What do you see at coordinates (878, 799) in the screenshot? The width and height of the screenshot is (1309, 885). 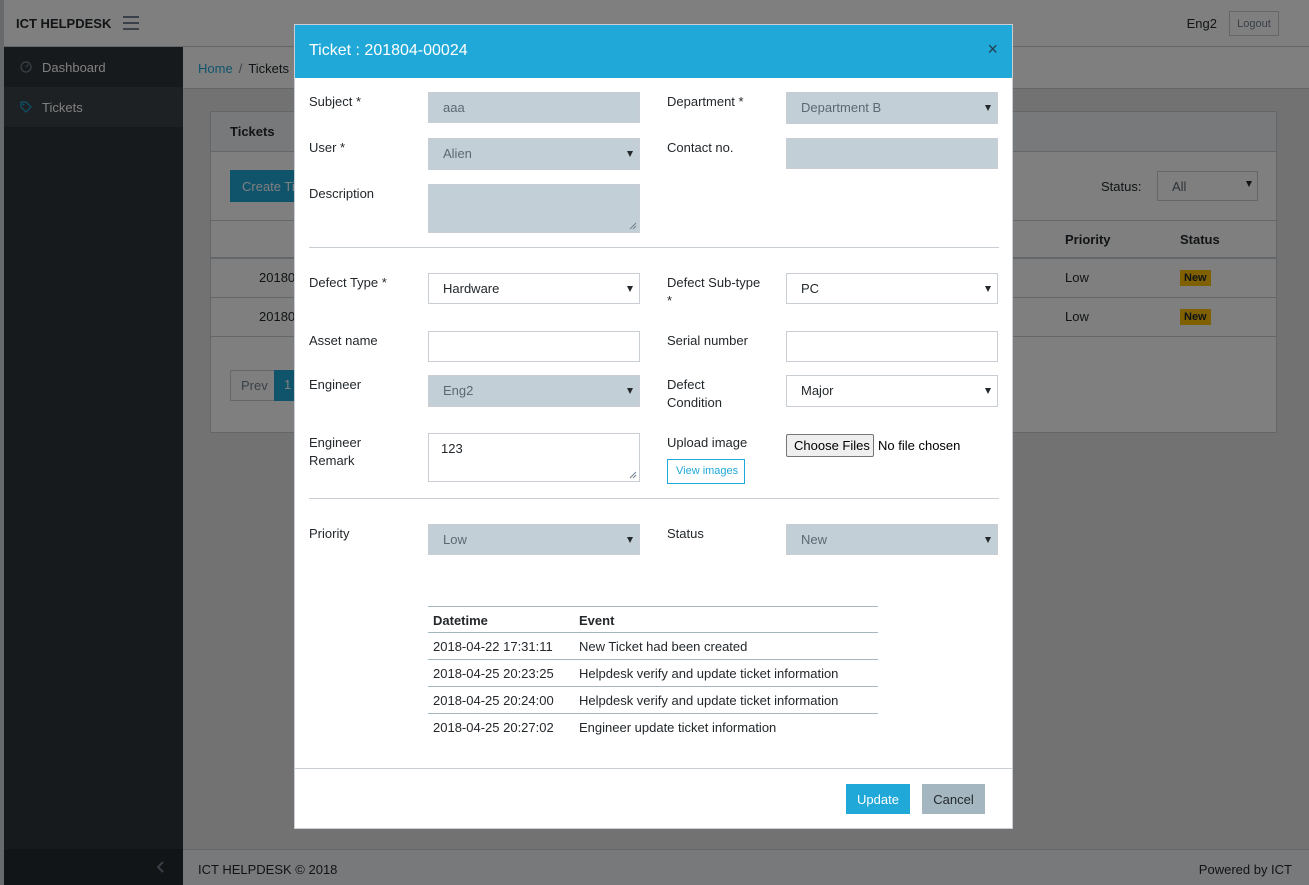 I see `update-button: Update` at bounding box center [878, 799].